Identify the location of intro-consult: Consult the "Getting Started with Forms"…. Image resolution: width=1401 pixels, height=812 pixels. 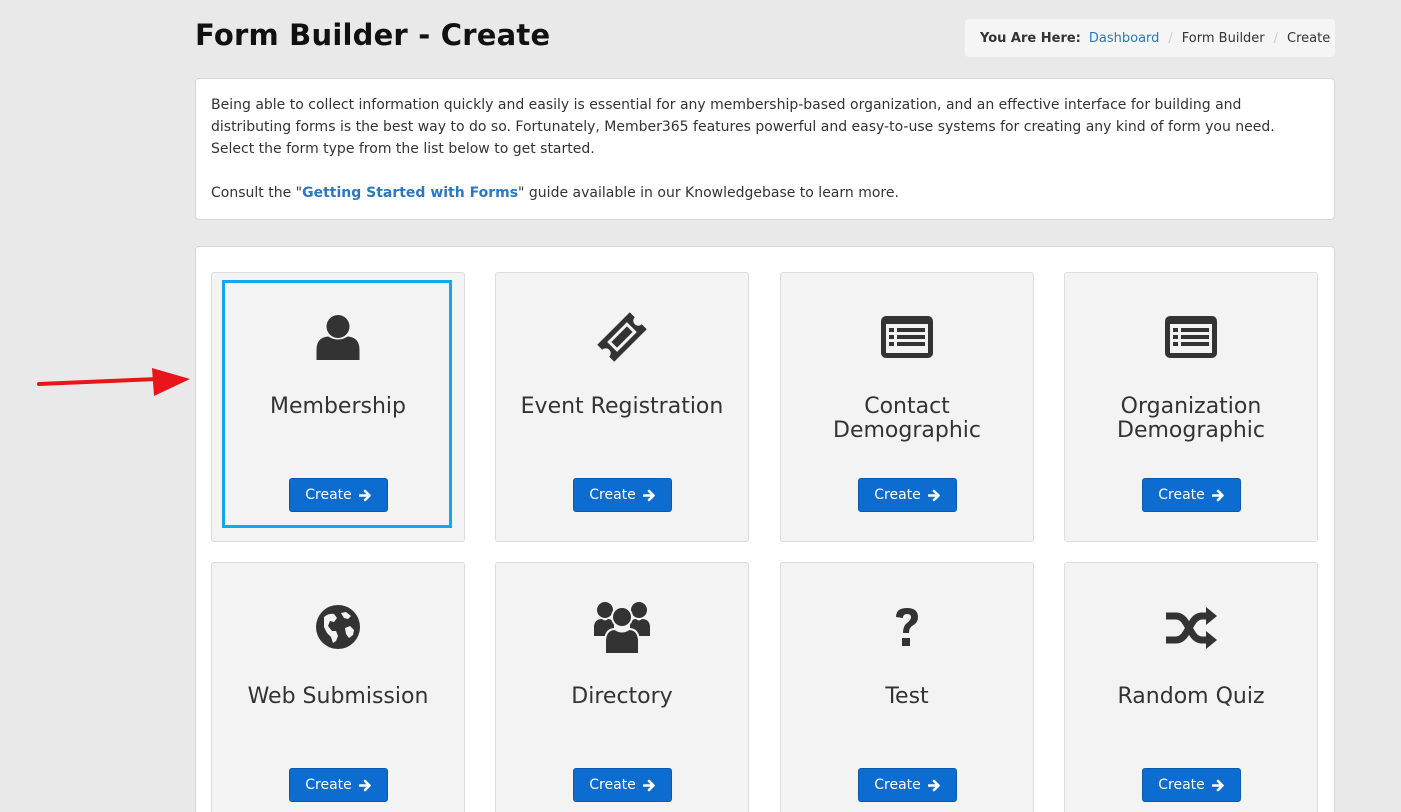
(765, 193).